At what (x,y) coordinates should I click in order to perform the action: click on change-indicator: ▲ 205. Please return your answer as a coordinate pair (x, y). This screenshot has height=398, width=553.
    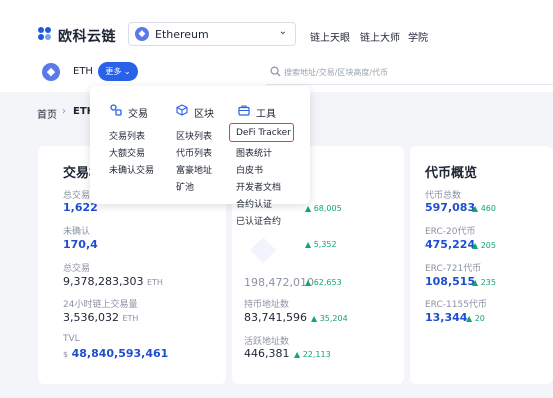
    Looking at the image, I should click on (484, 245).